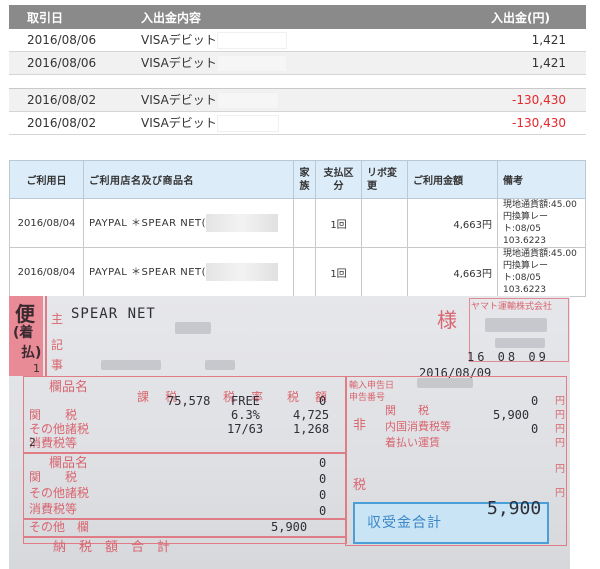  What do you see at coordinates (418, 426) in the screenshot?
I see `slip-naikoku: 内国消費税等` at bounding box center [418, 426].